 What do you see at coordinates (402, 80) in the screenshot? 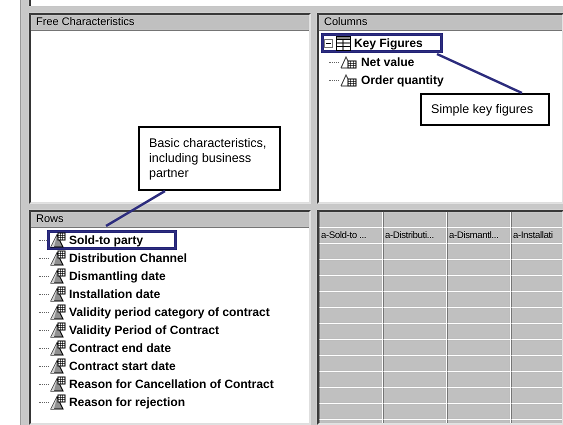
I see `tree-item: Order quantity` at bounding box center [402, 80].